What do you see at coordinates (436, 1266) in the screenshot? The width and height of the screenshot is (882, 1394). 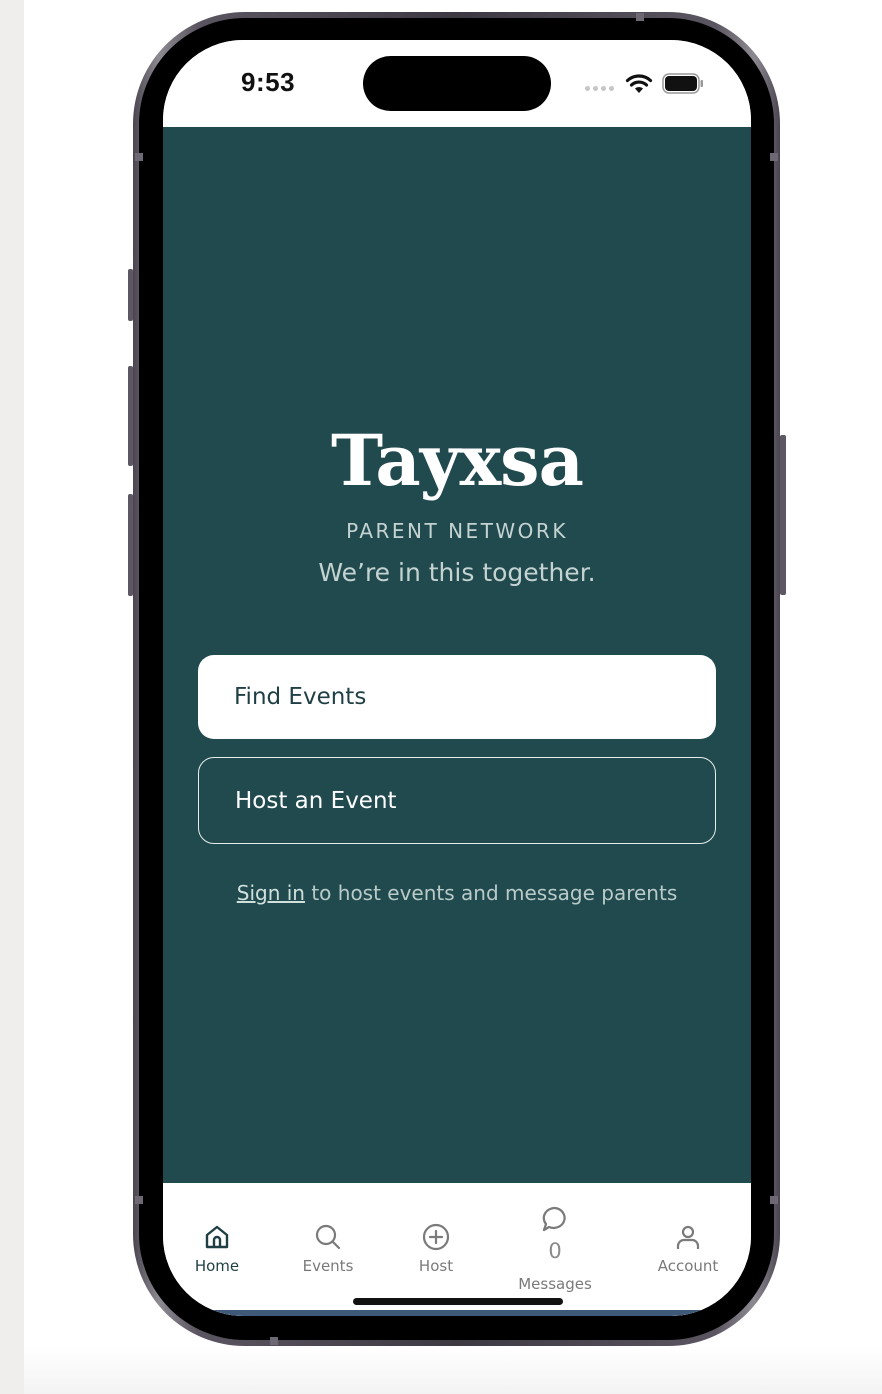 I see `tab-host-label: Host` at bounding box center [436, 1266].